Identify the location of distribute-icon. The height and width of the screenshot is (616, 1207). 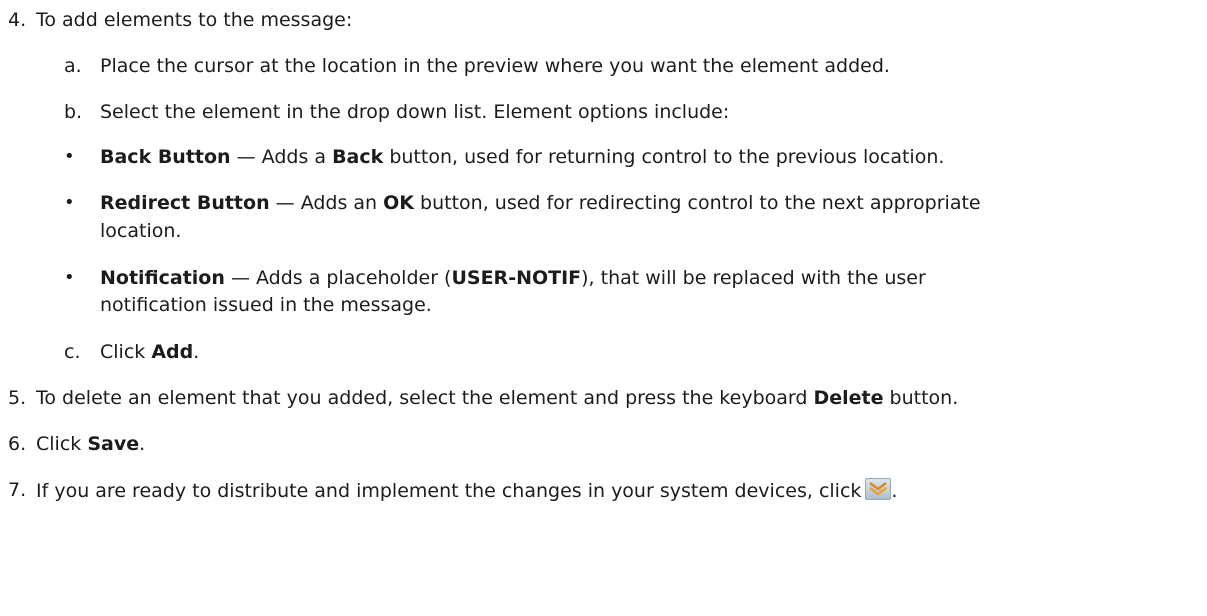
(878, 489).